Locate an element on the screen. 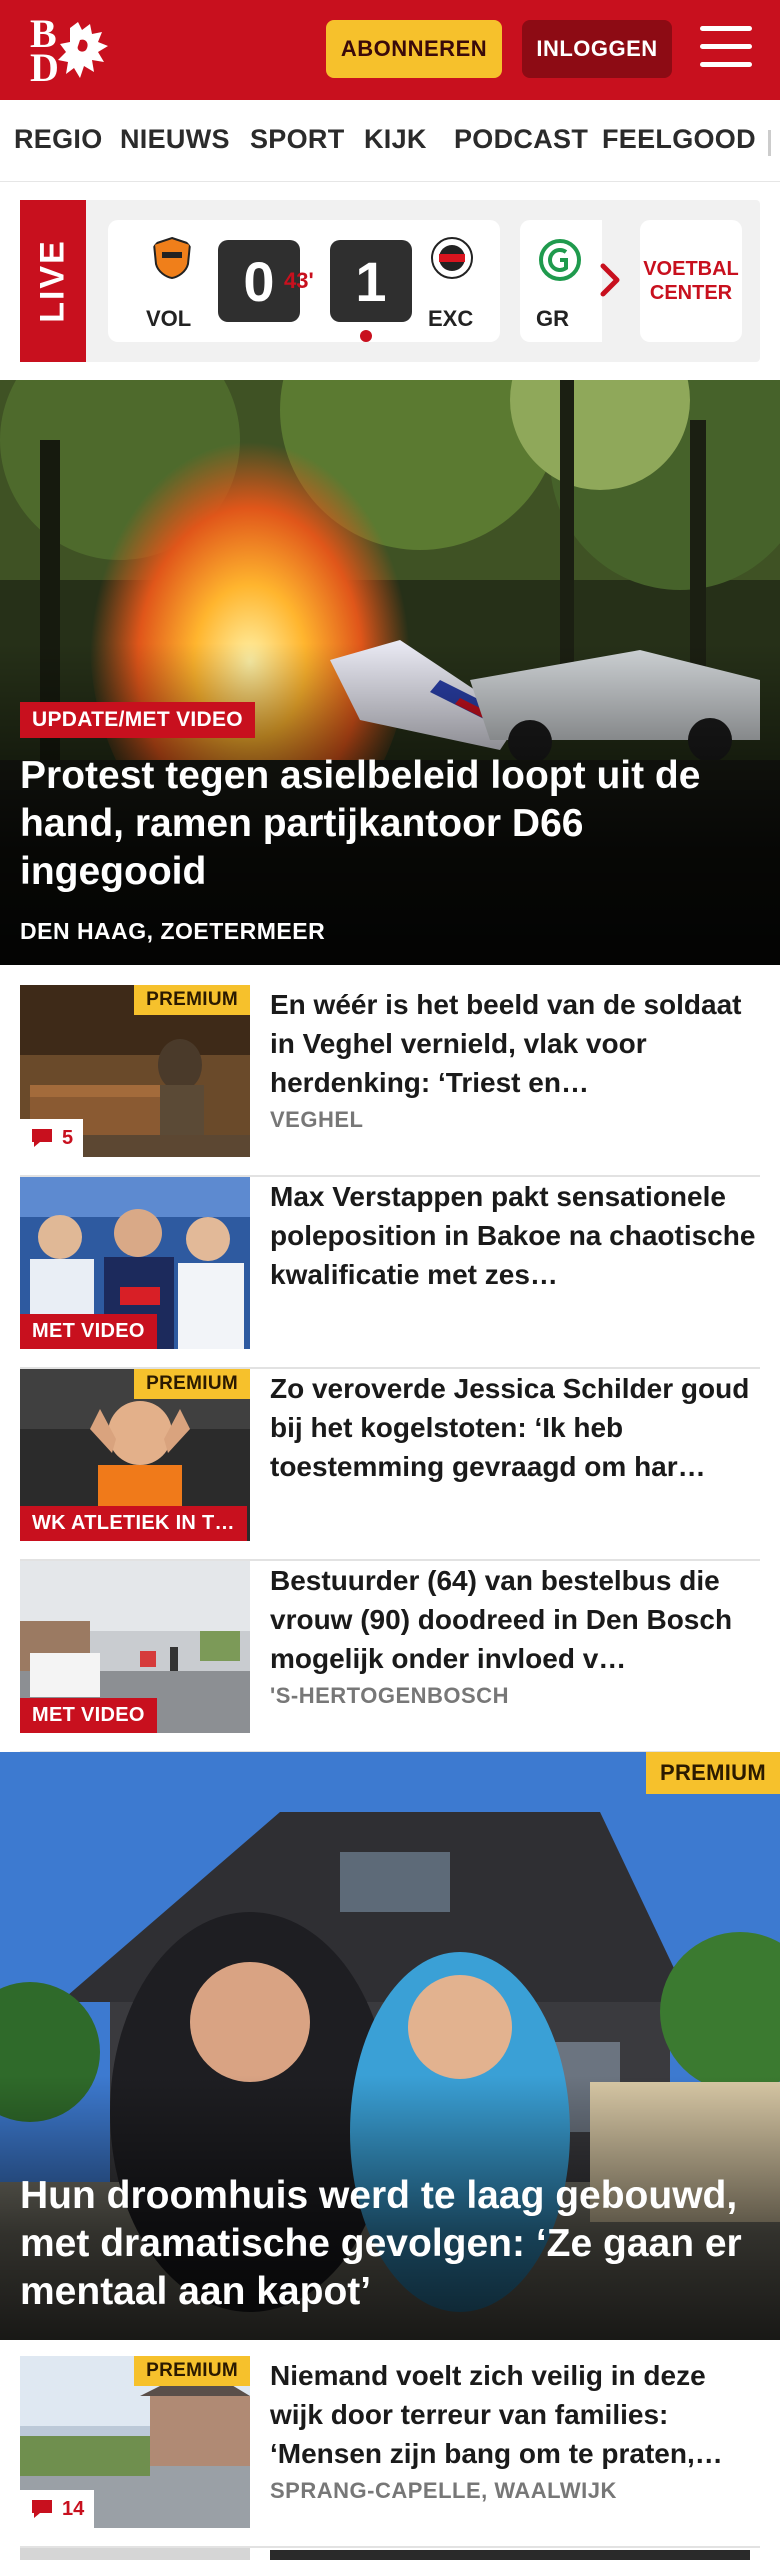 The image size is (780, 2560). nav-item-regio: REGIO is located at coordinates (58, 139).